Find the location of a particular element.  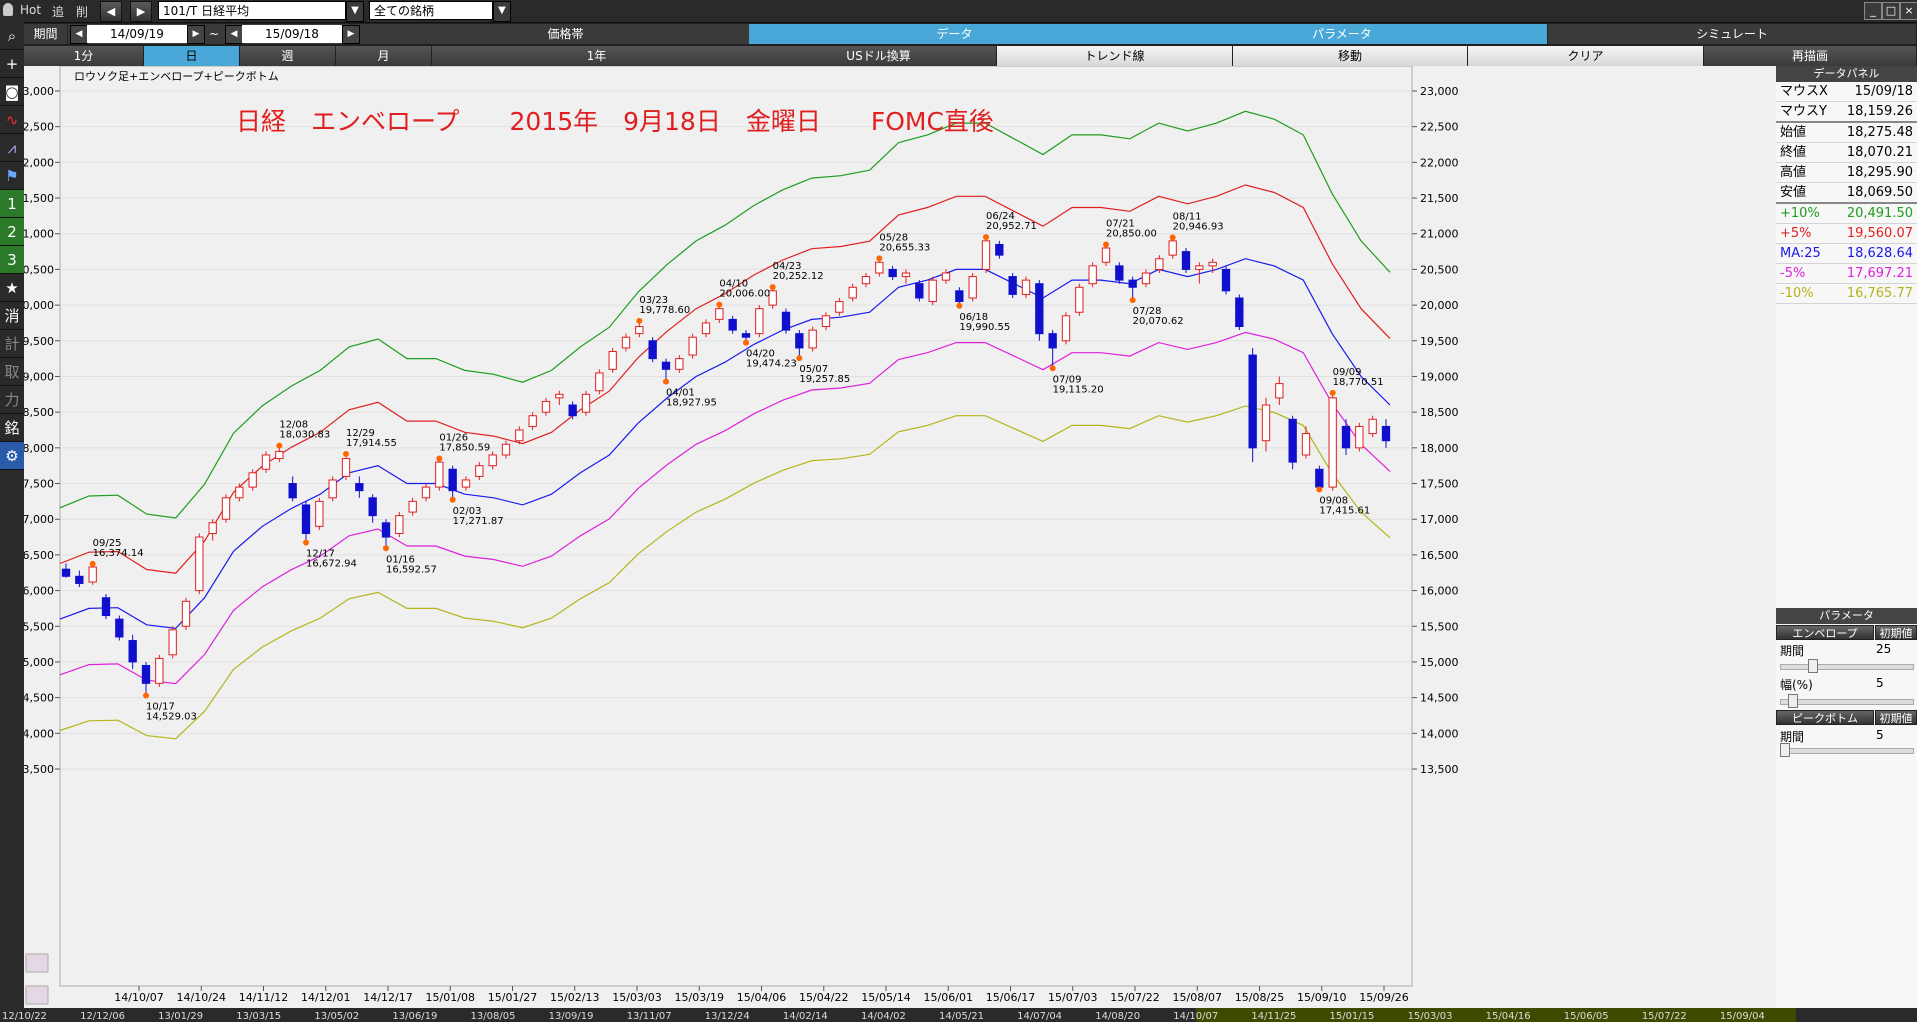

fetch-button: 取 is located at coordinates (12, 372).